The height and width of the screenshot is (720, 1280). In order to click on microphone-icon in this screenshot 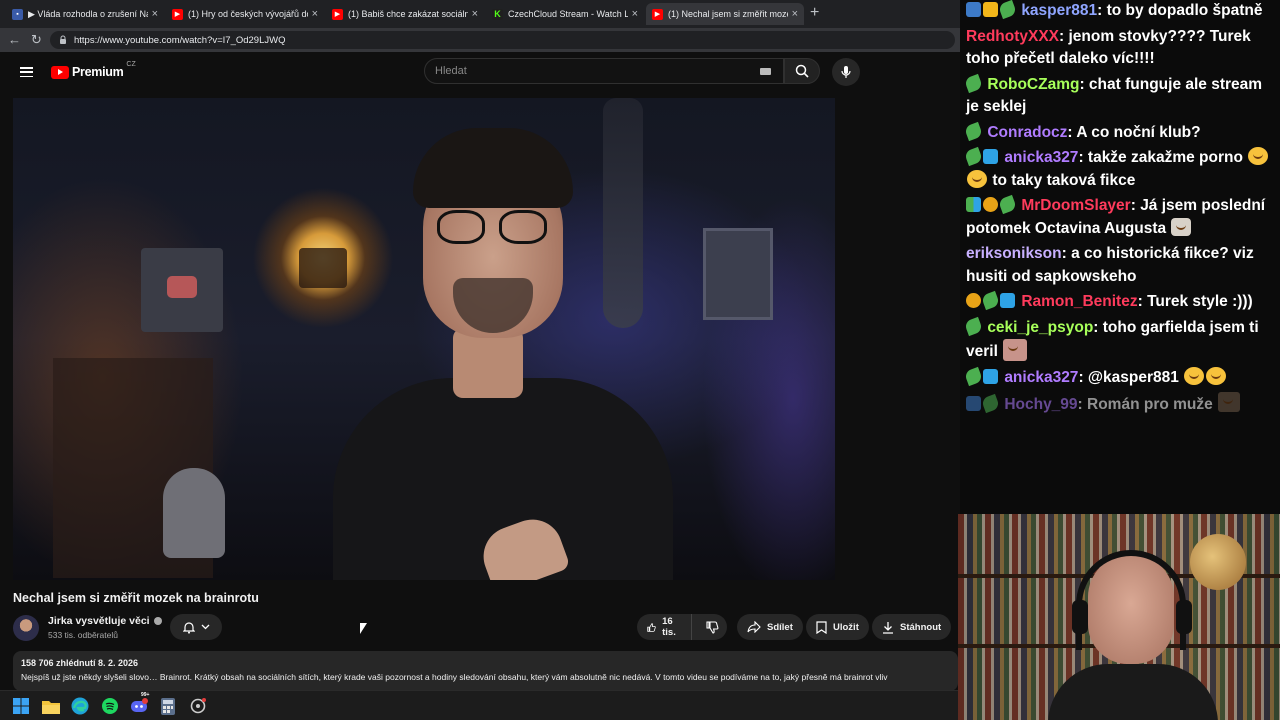, I will do `click(846, 72)`.